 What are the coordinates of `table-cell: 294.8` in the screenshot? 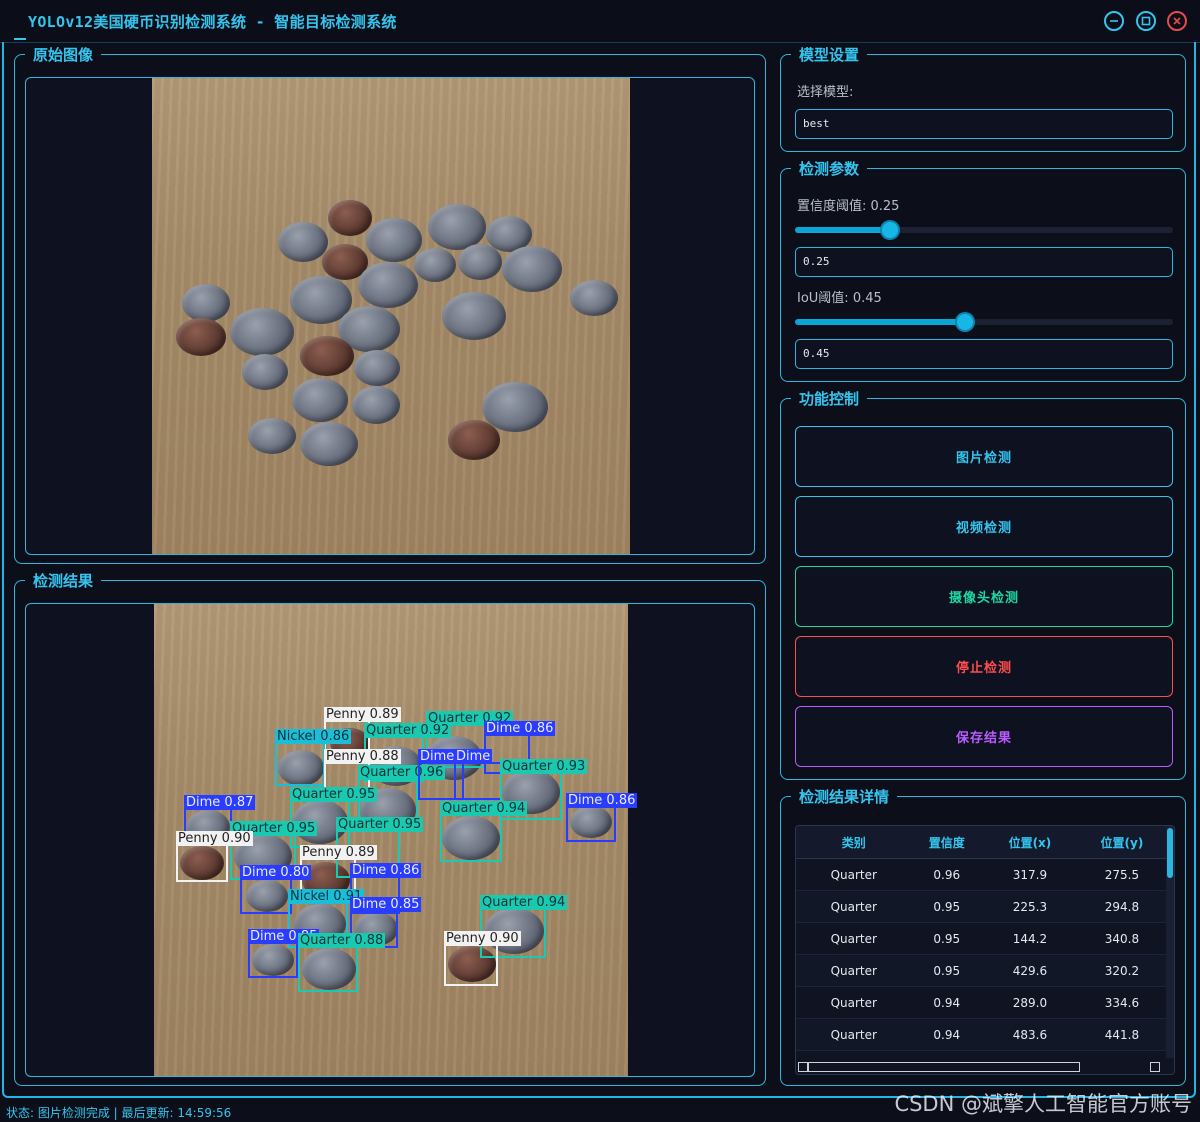 It's located at (1121, 906).